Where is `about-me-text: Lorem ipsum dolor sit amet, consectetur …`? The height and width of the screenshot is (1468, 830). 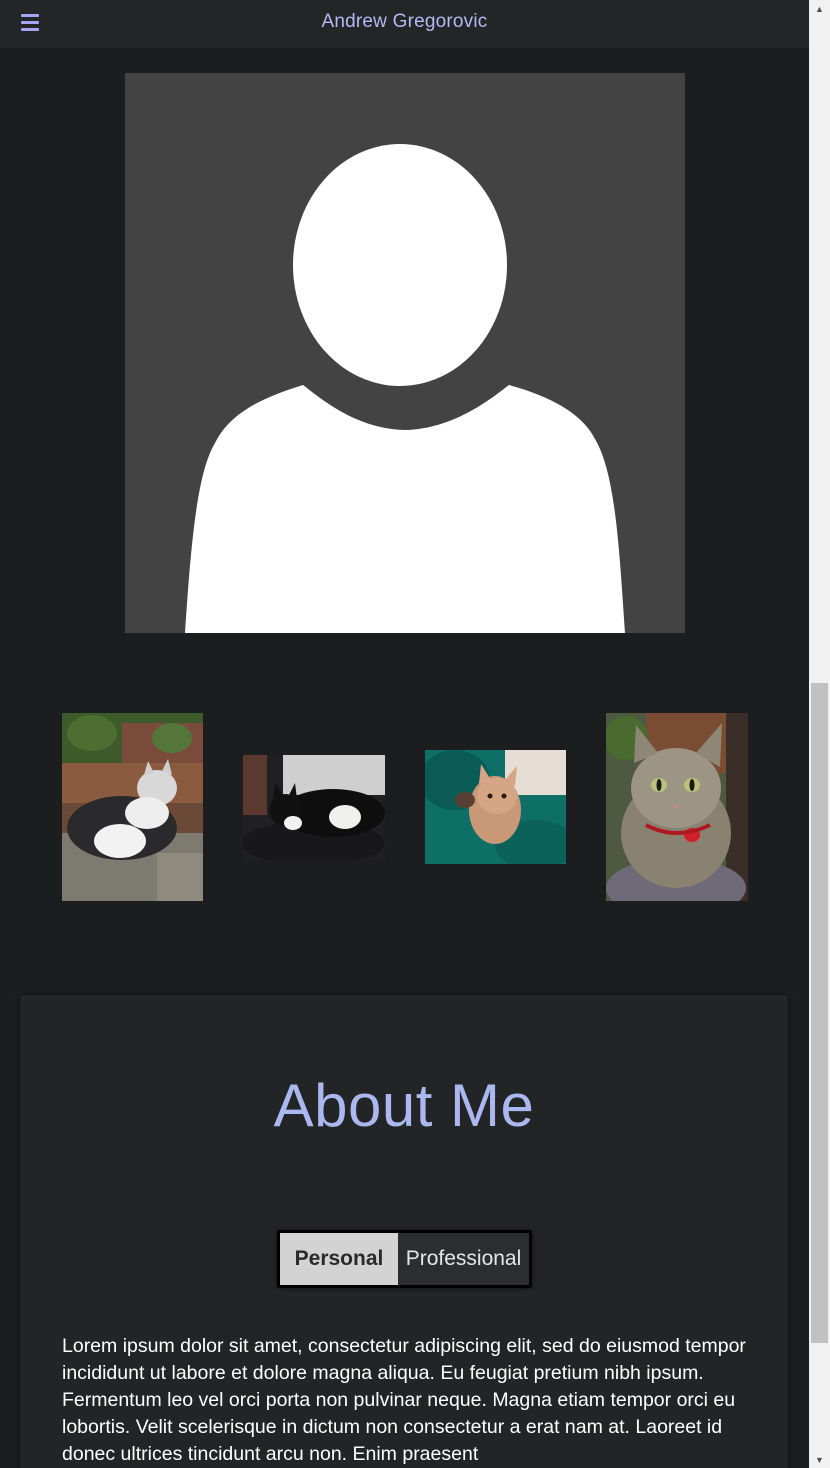
about-me-text: Lorem ipsum dolor sit amet, consectetur … is located at coordinates (404, 1400).